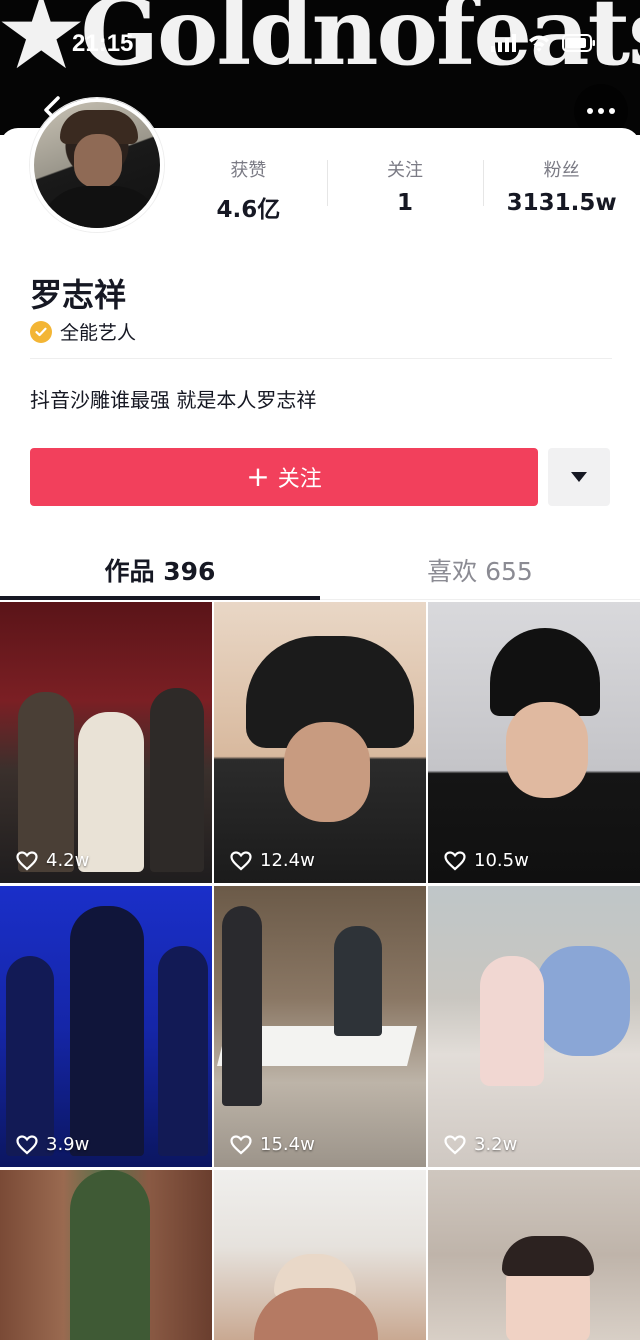 The image size is (640, 1340). What do you see at coordinates (405, 203) in the screenshot?
I see `stat-value: 1` at bounding box center [405, 203].